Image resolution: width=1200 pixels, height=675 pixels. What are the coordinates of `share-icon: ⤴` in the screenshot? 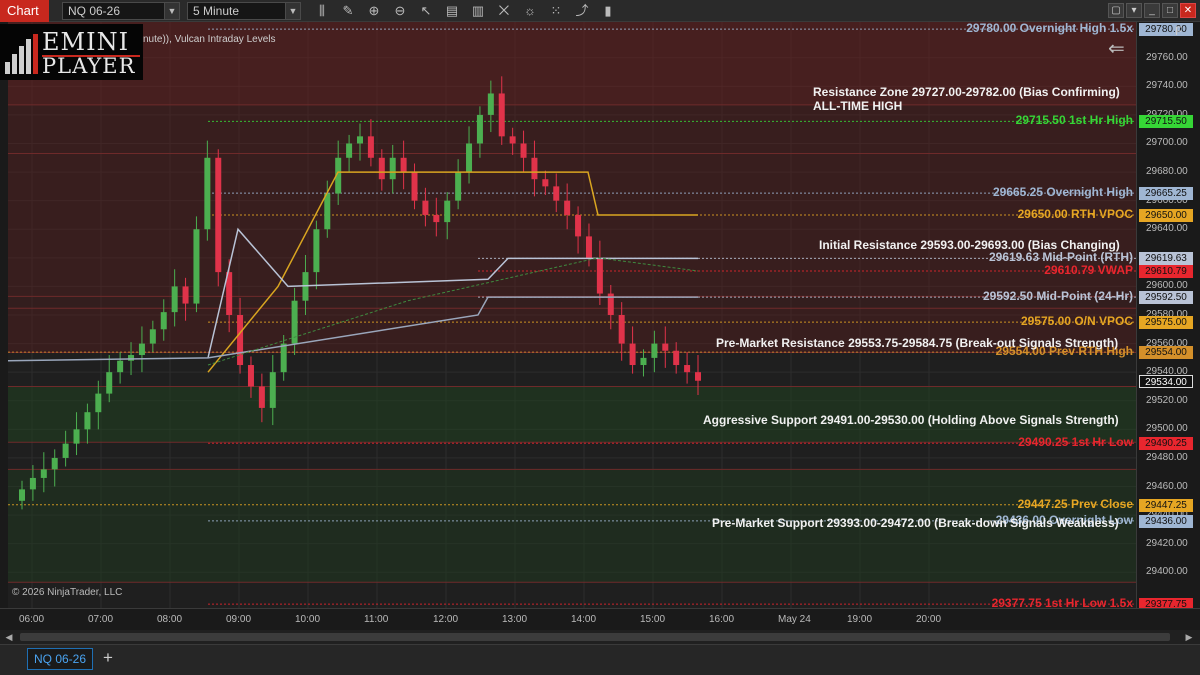 It's located at (582, 11).